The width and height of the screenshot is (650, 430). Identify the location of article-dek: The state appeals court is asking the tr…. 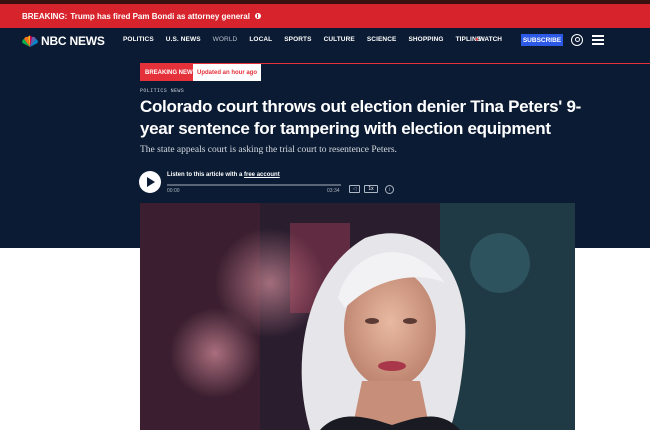
(268, 150).